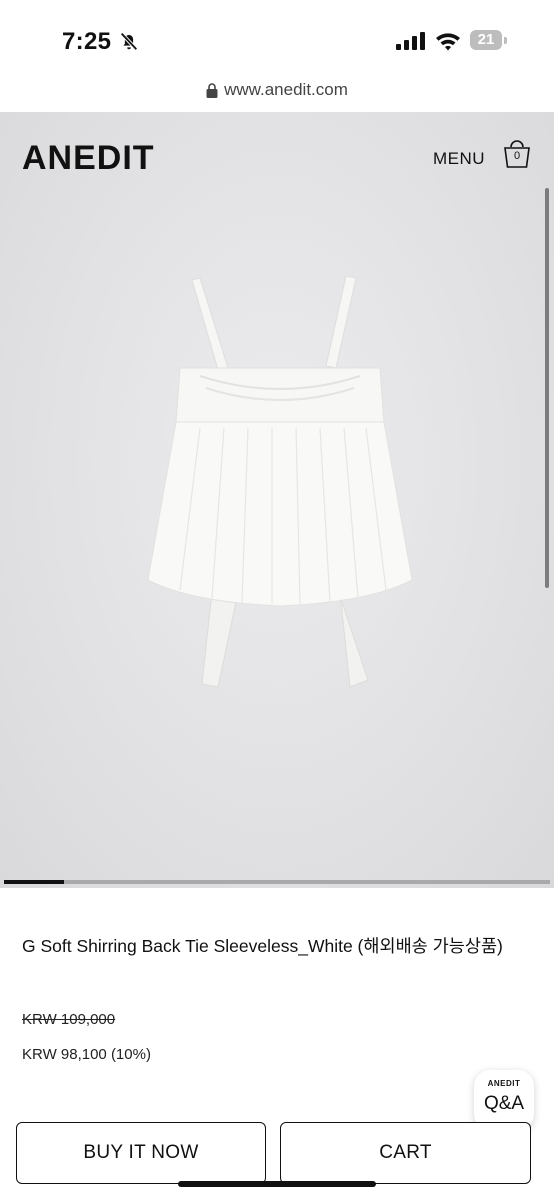 The height and width of the screenshot is (1200, 554). I want to click on cart-icon-button: 0, so click(517, 154).